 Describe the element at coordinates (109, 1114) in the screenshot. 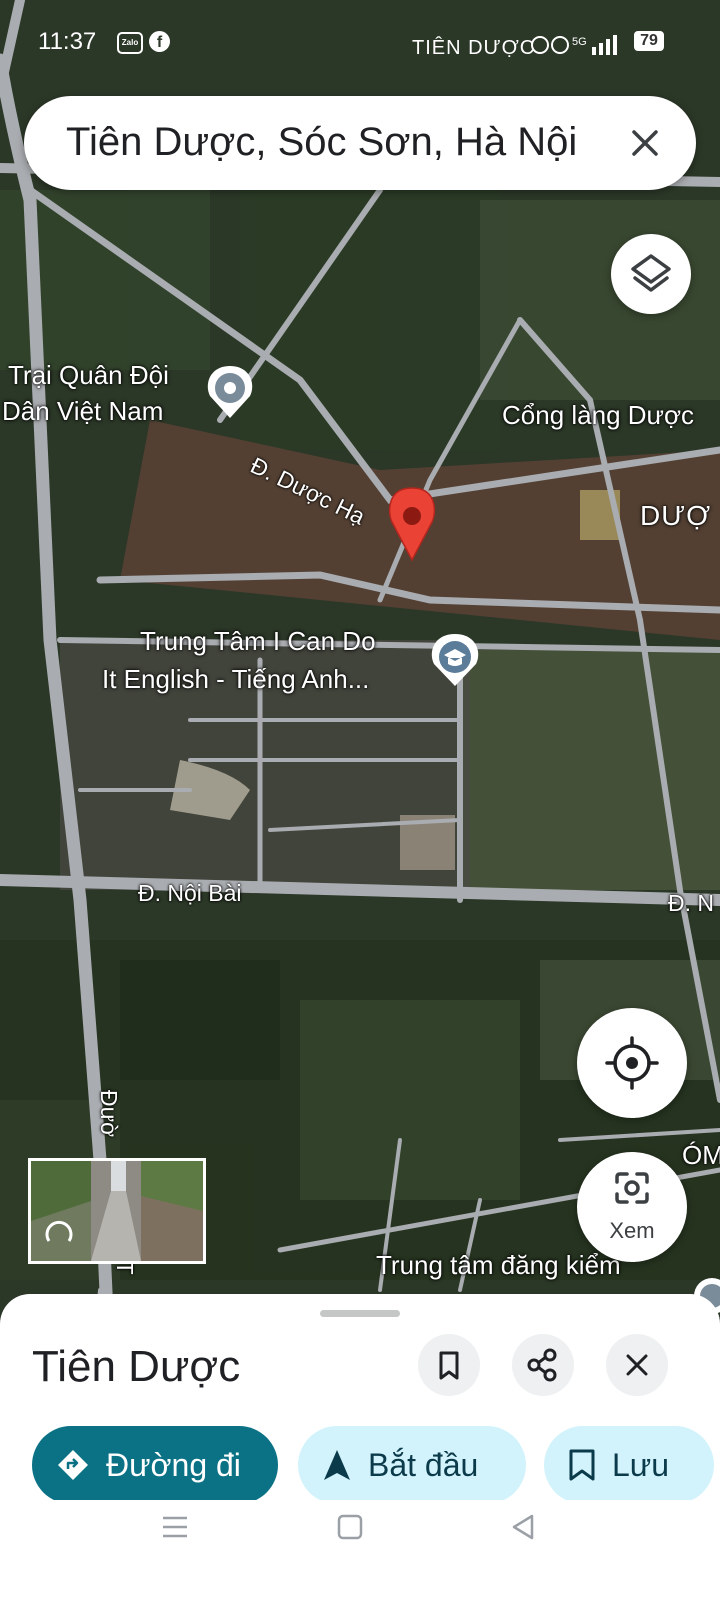

I see `street-label-vertical-top: Đườ` at that location.